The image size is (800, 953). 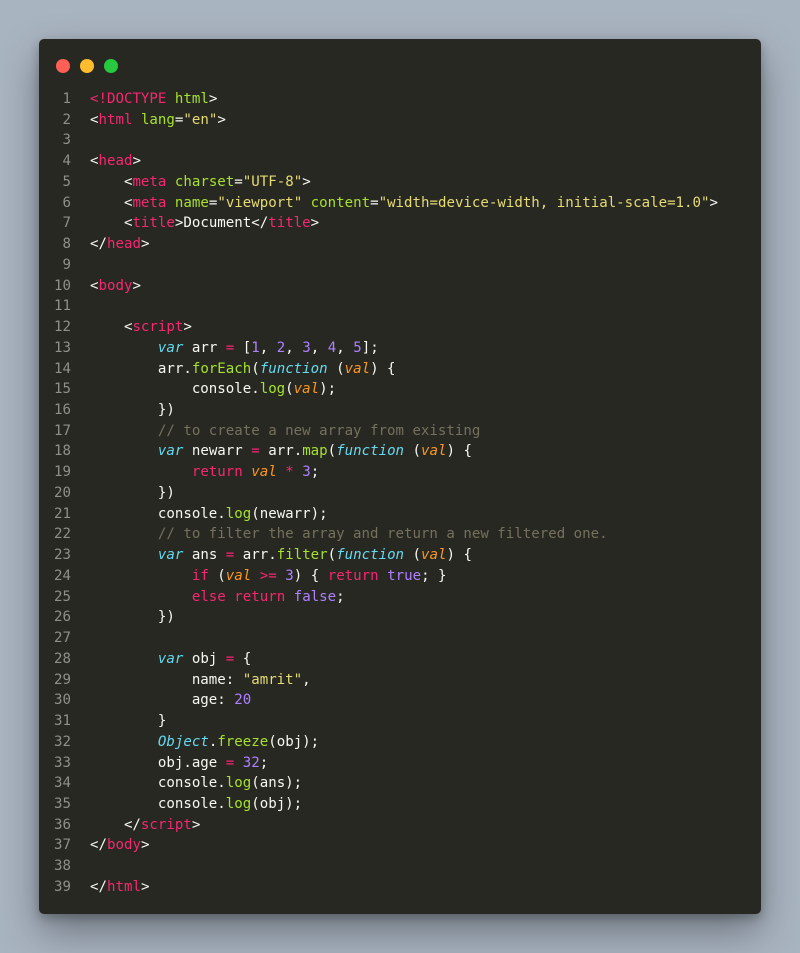 What do you see at coordinates (98, 886) in the screenshot?
I see `code-token: </` at bounding box center [98, 886].